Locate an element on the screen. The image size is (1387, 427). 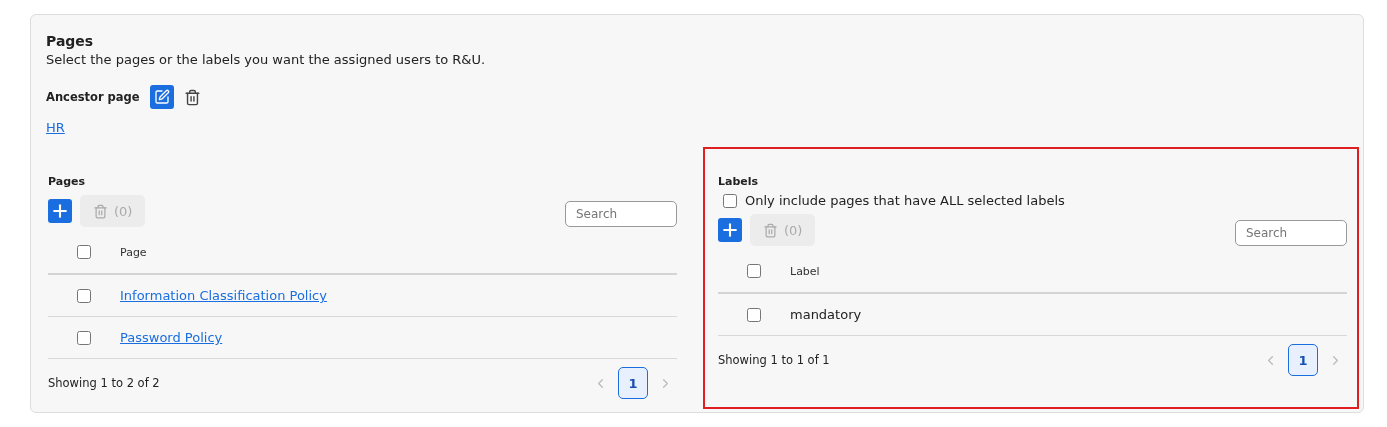
page-link: Password Policy is located at coordinates (171, 337).